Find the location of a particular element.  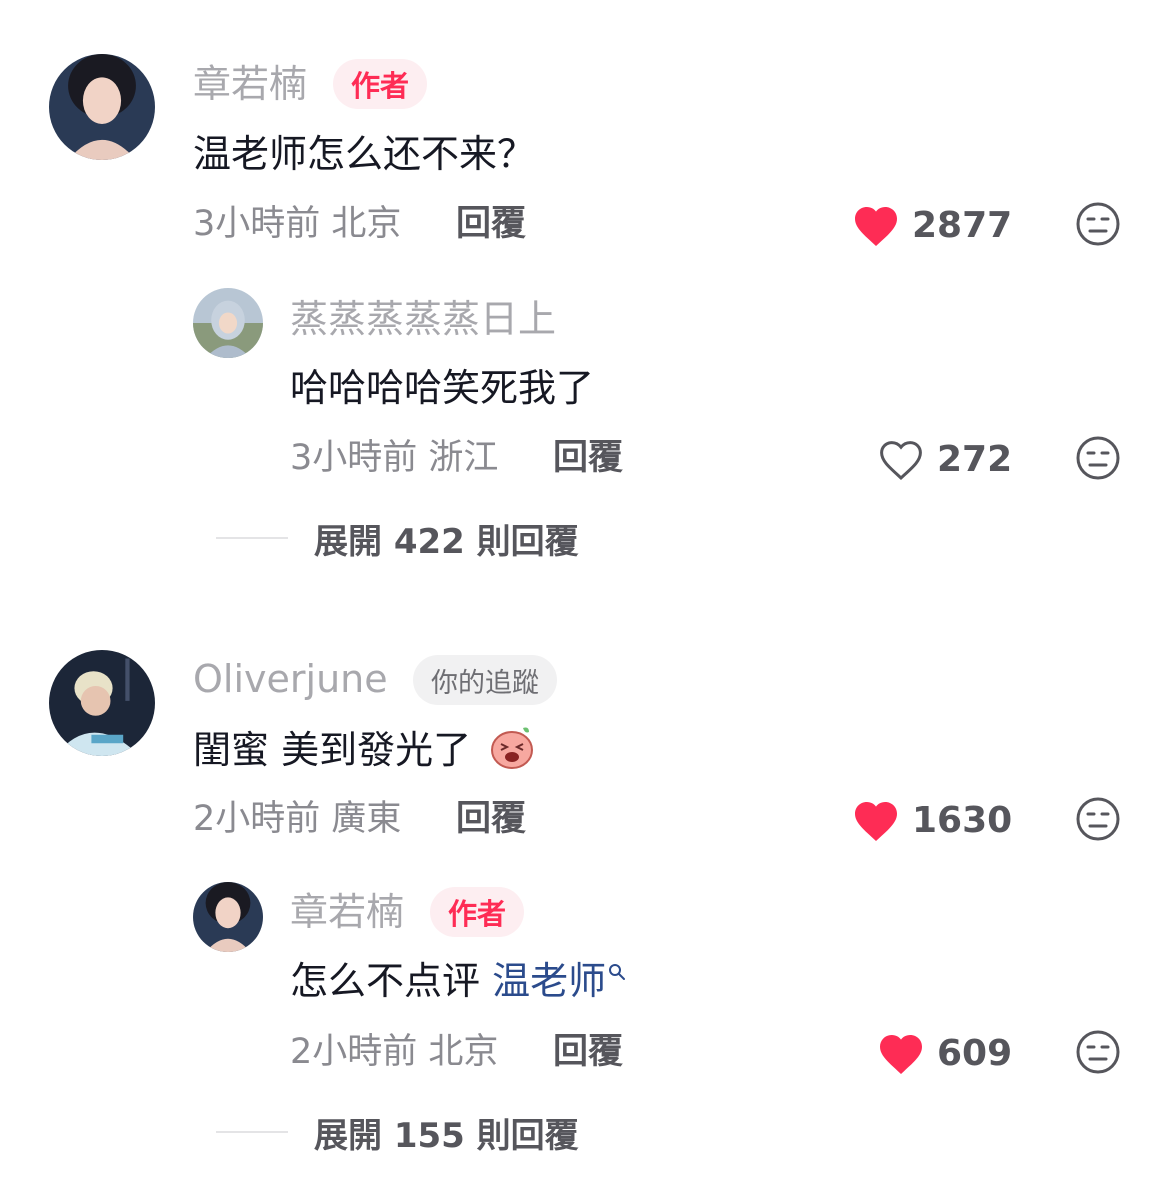

expand-replies: 展開 155 則回覆 is located at coordinates (397, 1132).